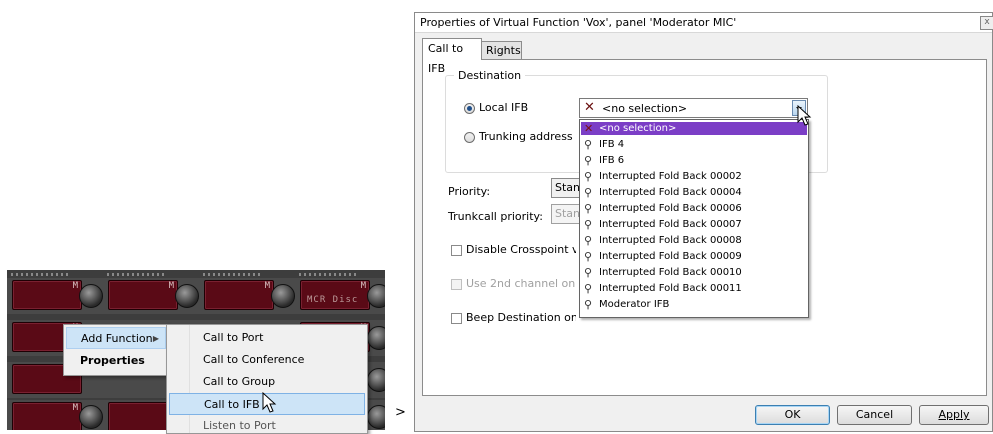 Image resolution: width=993 pixels, height=434 pixels. I want to click on menu-item-label: Call to Conference, so click(254, 359).